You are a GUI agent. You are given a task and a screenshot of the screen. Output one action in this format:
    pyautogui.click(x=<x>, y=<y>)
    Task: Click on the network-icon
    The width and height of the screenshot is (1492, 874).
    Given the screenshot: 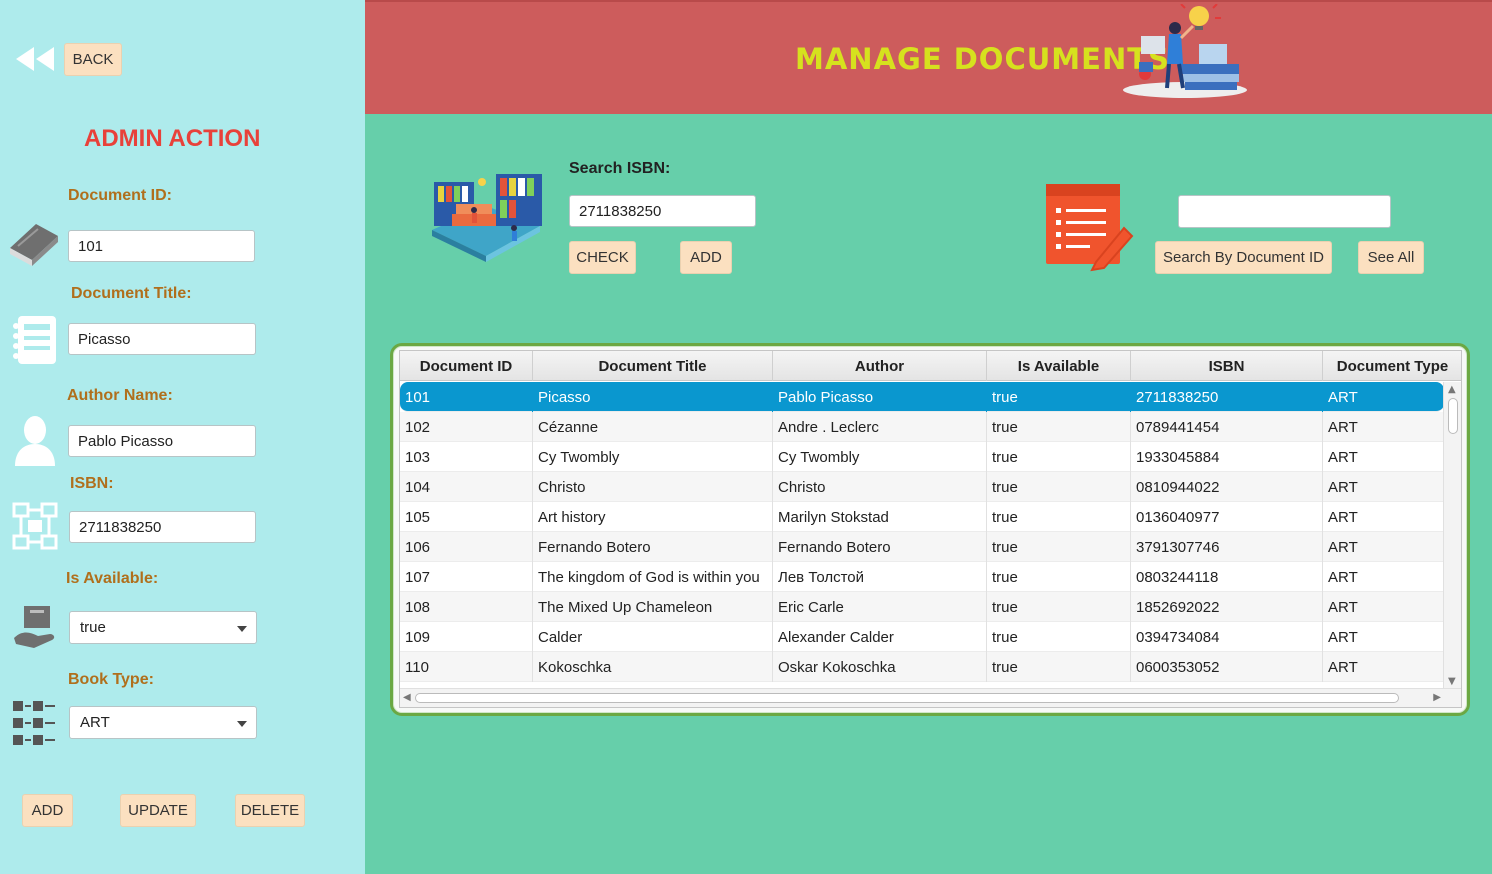 What is the action you would take?
    pyautogui.click(x=35, y=526)
    